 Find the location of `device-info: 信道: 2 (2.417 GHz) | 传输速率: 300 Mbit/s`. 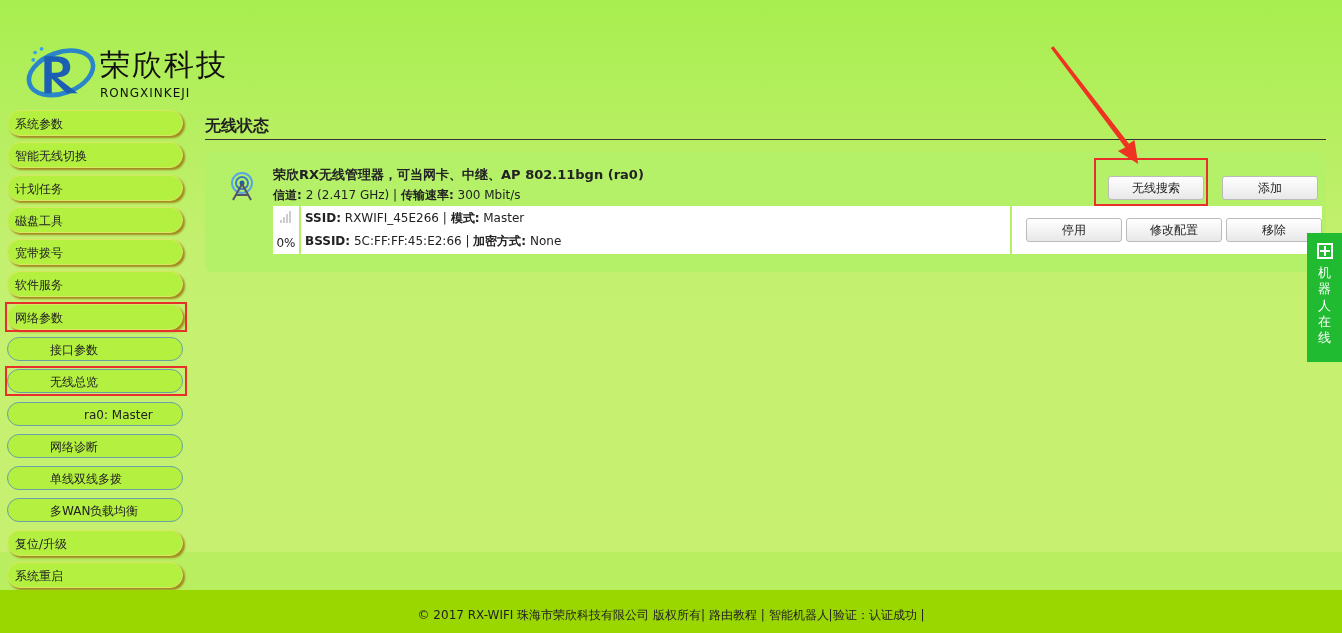

device-info: 信道: 2 (2.417 GHz) | 传输速率: 300 Mbit/s is located at coordinates (397, 195).